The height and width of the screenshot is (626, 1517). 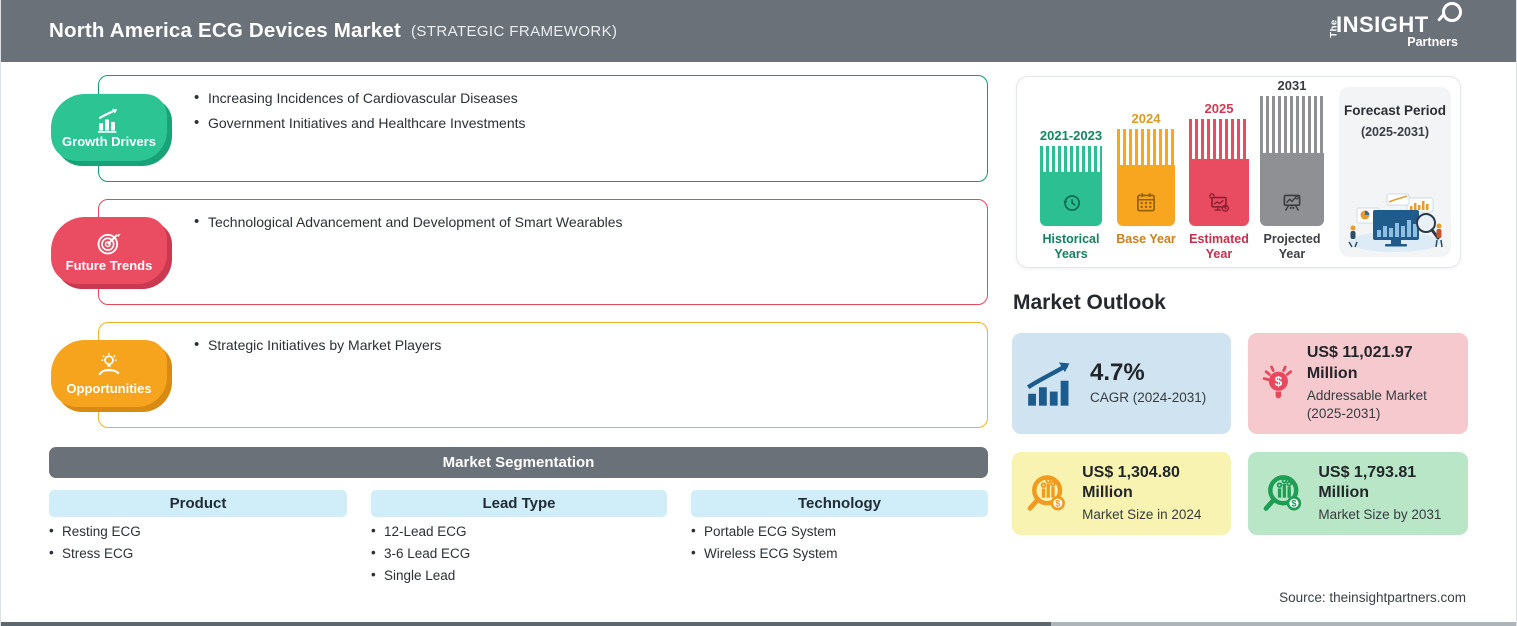 What do you see at coordinates (1292, 161) in the screenshot?
I see `projected-year-bar` at bounding box center [1292, 161].